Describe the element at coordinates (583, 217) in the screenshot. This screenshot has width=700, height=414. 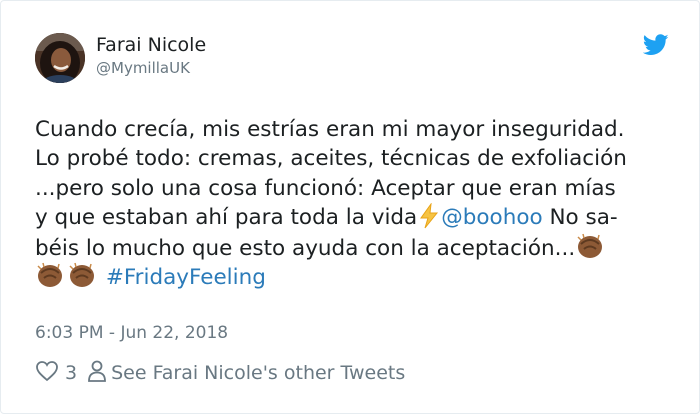
I see `tweet-line-4-tail: No sa-` at that location.